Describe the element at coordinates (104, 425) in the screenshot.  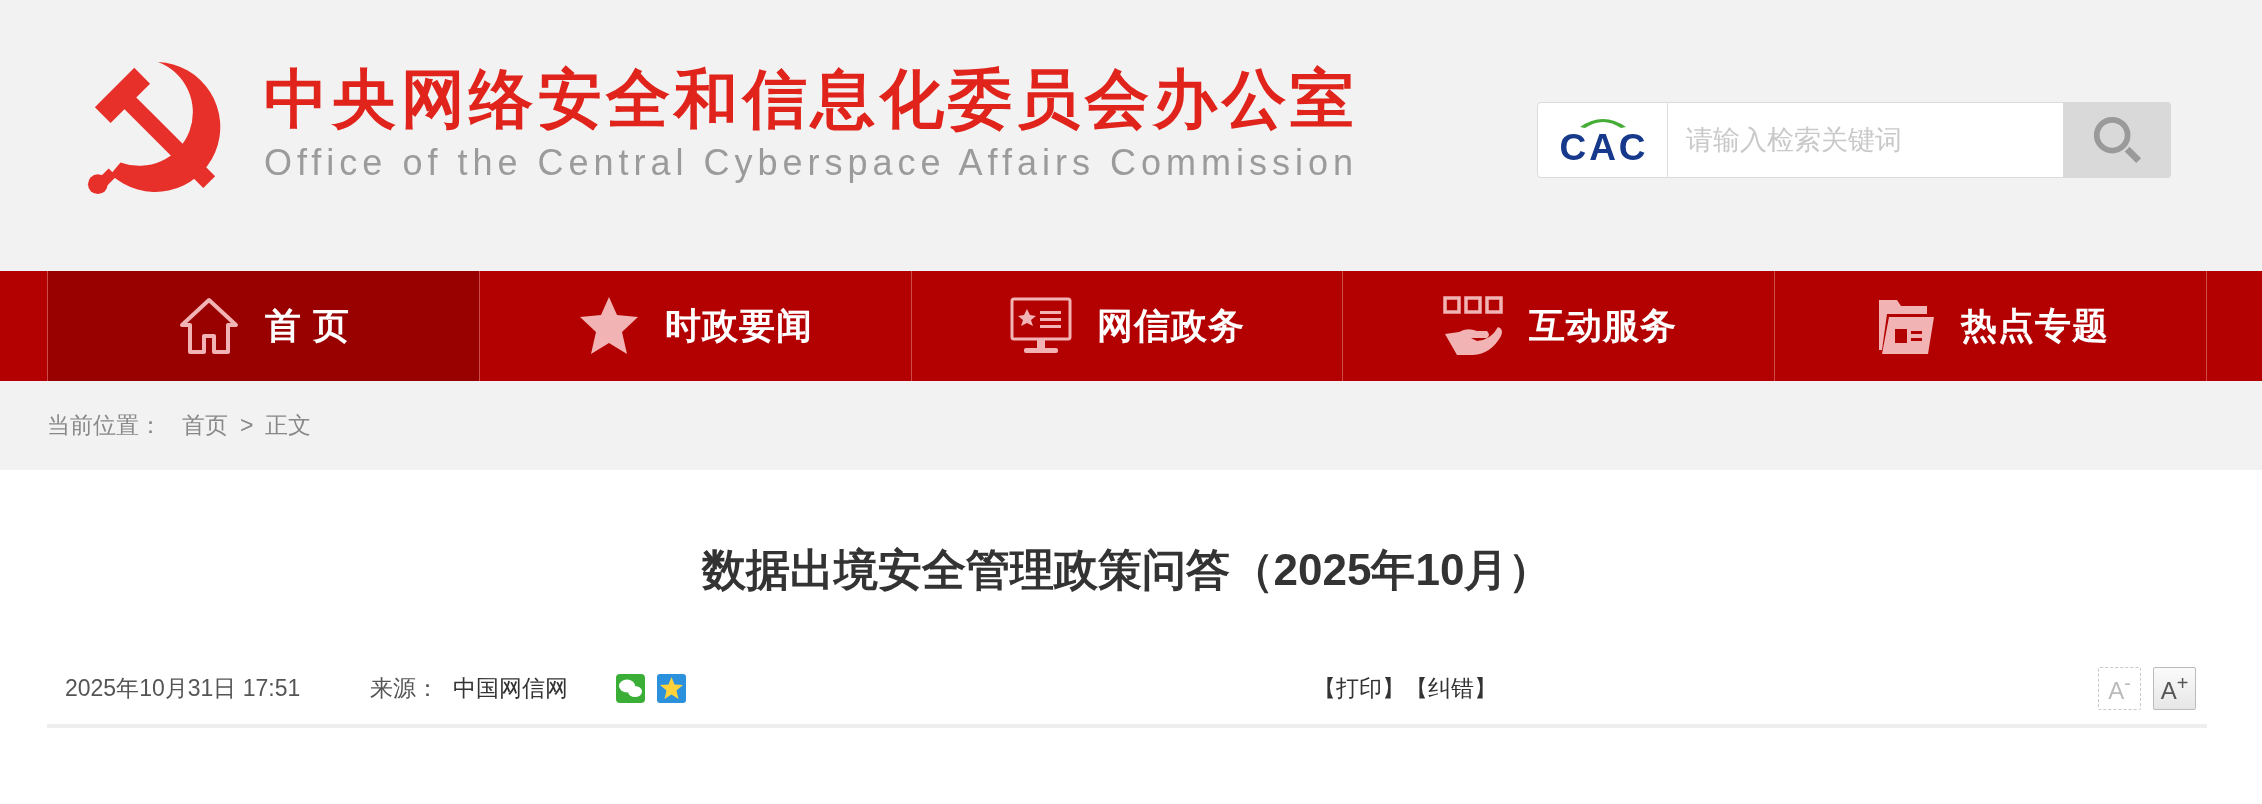
I see `breadcrumb-label: 当前位置：` at that location.